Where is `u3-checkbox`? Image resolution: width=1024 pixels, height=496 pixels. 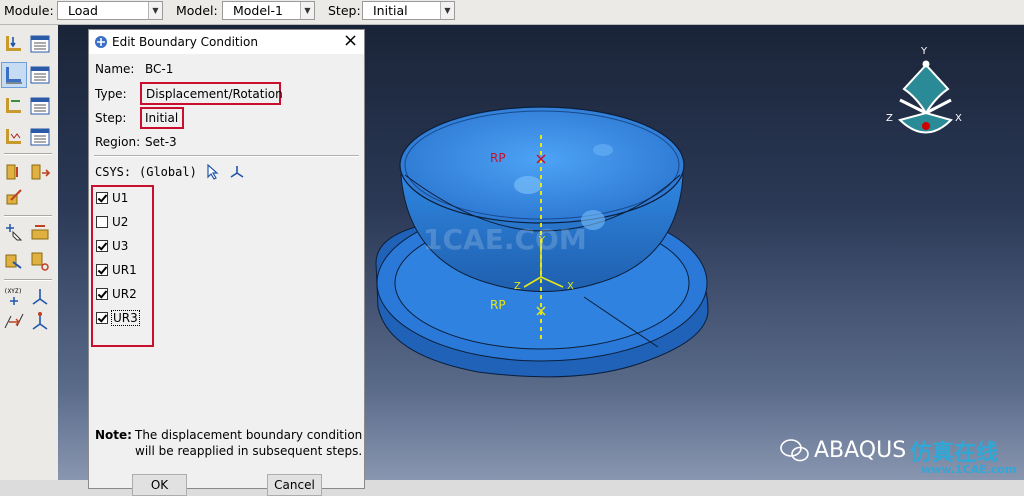 u3-checkbox is located at coordinates (102, 246).